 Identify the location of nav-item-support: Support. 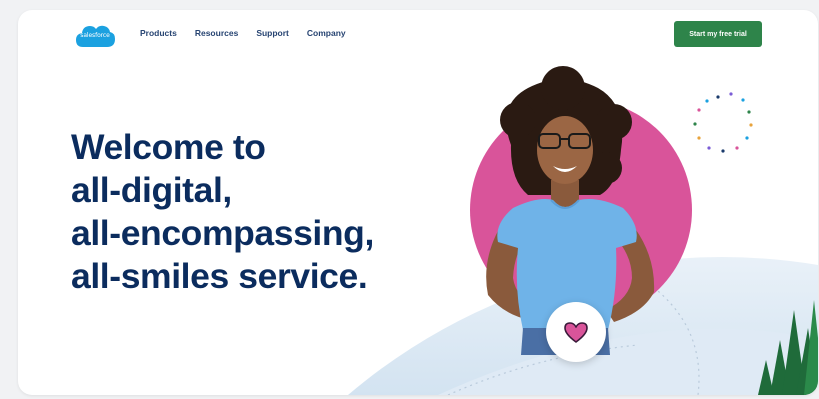
(272, 33).